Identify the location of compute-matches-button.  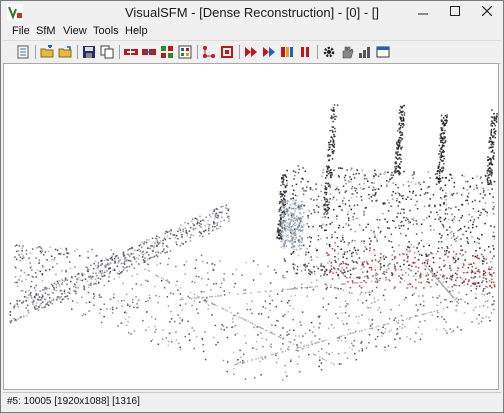
(167, 52).